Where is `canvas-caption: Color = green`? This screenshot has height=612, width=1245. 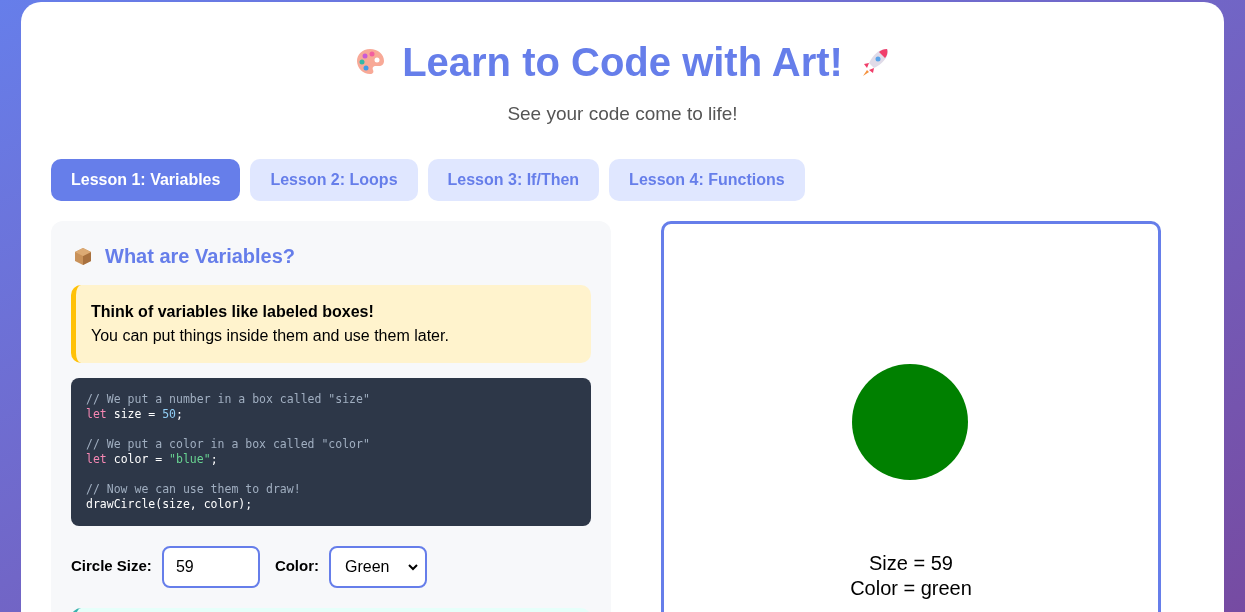
canvas-caption: Color = green is located at coordinates (911, 588).